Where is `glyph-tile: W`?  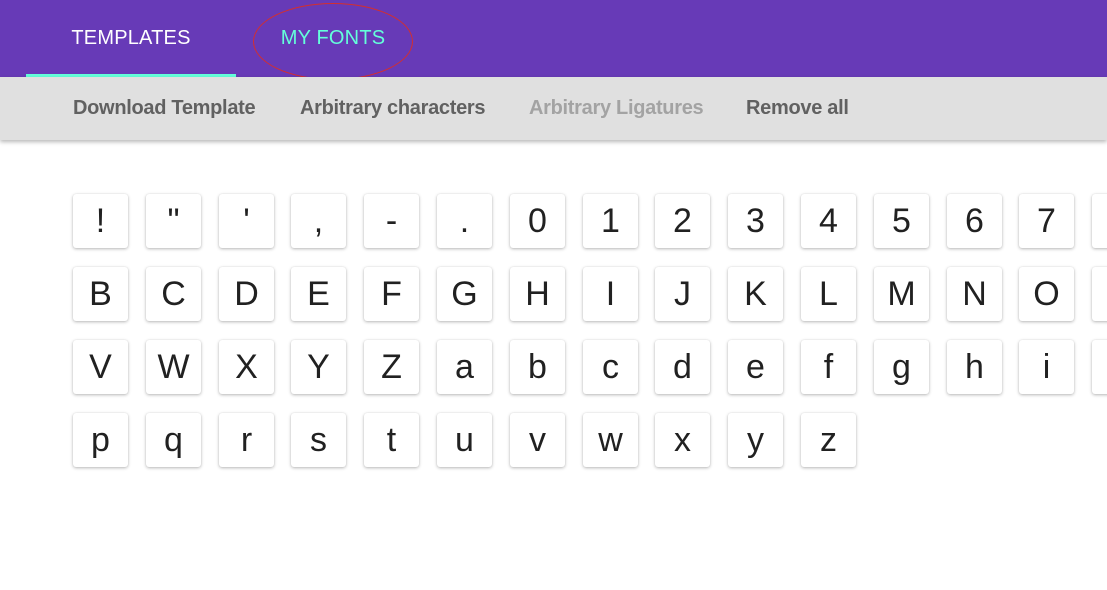 glyph-tile: W is located at coordinates (173, 367).